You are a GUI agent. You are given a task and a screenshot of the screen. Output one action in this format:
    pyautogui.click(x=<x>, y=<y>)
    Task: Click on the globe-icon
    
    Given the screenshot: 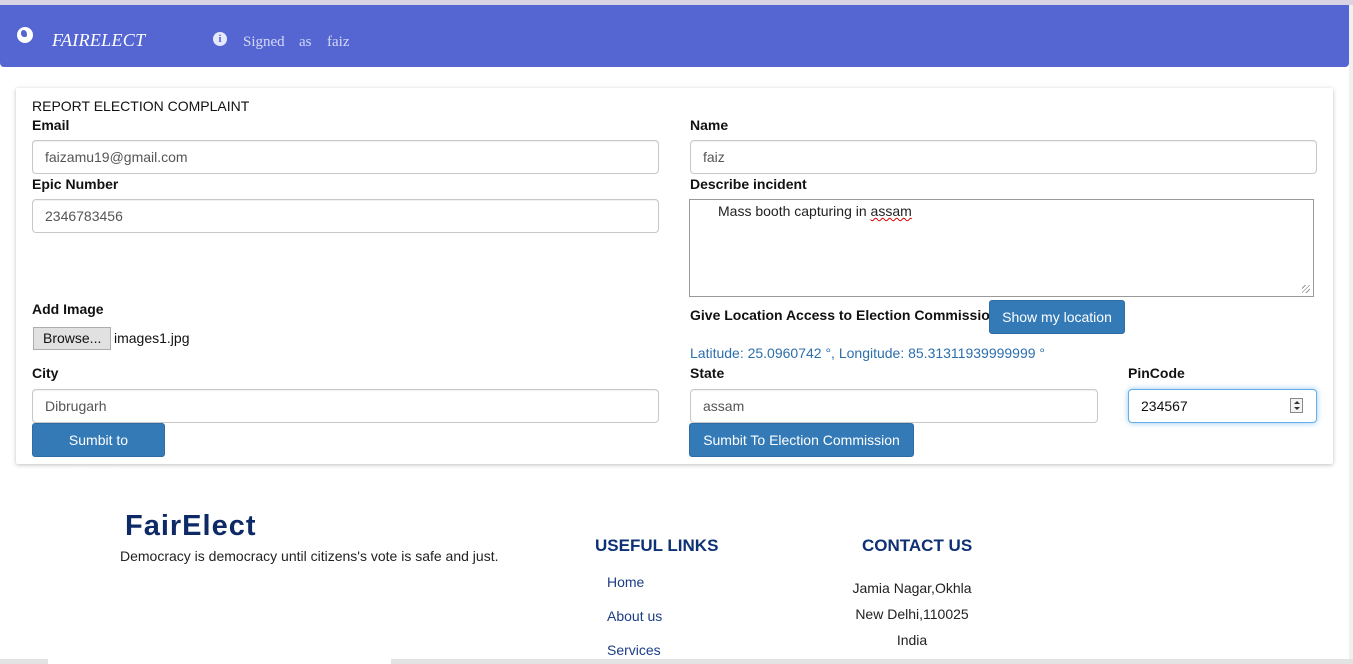 What is the action you would take?
    pyautogui.click(x=25, y=35)
    